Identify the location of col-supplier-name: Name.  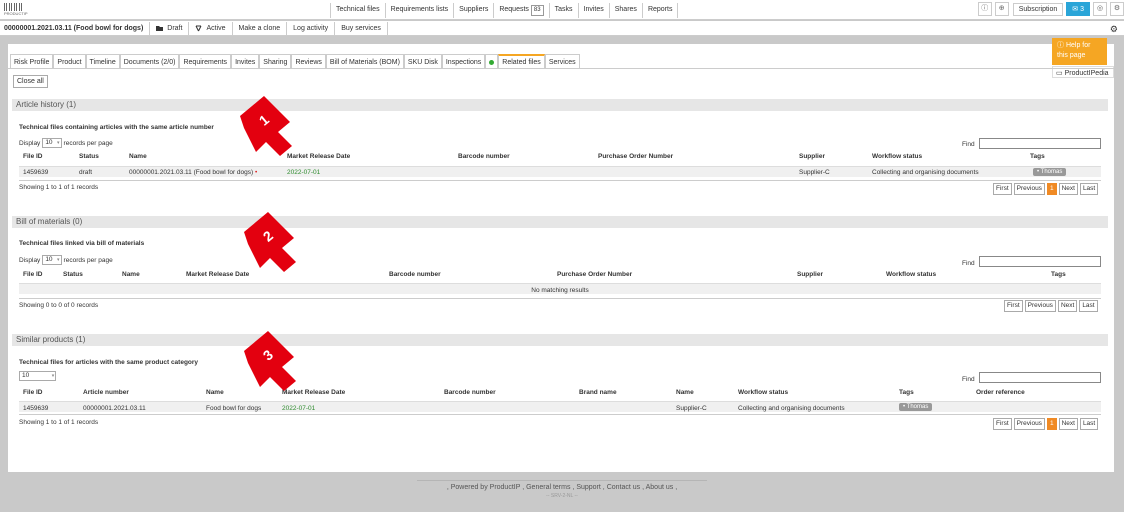
(685, 392).